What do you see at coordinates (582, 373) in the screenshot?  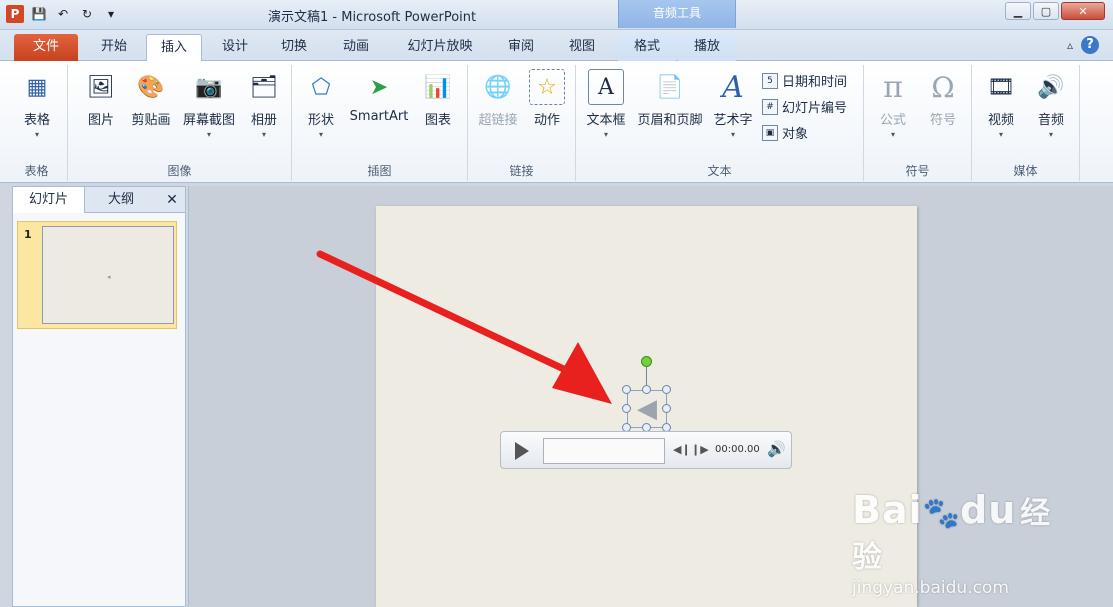 I see `arrow-head` at bounding box center [582, 373].